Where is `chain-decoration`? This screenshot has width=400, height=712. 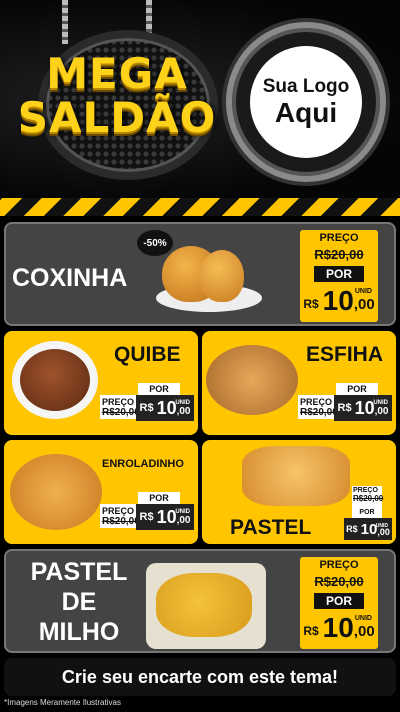
chain-decoration is located at coordinates (65, 22).